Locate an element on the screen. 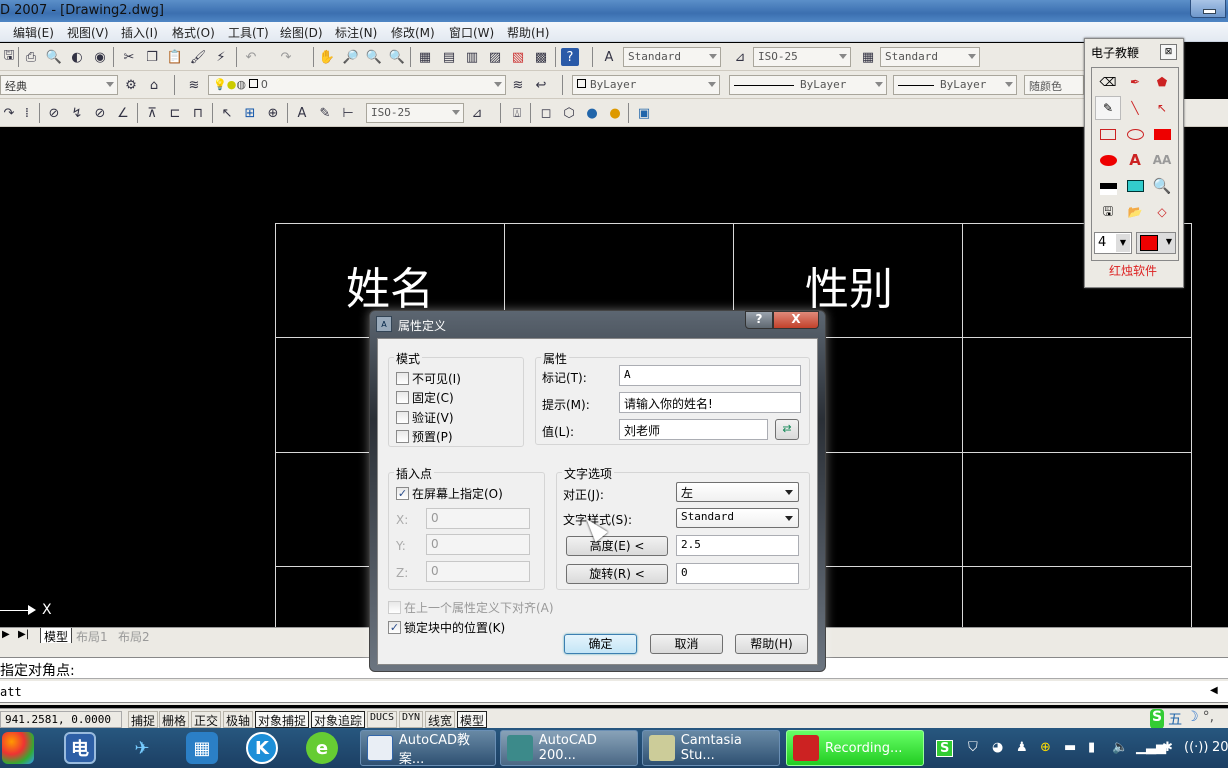  box-icon: ◻ is located at coordinates (546, 113).